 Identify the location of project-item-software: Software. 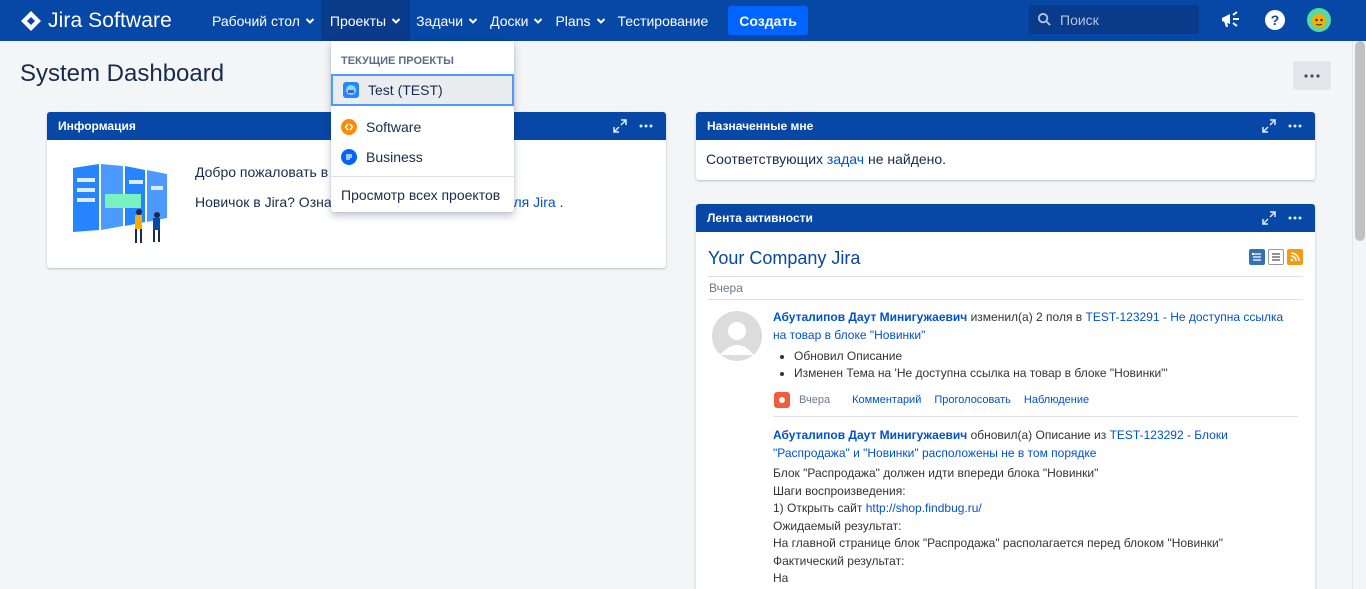
(422, 127).